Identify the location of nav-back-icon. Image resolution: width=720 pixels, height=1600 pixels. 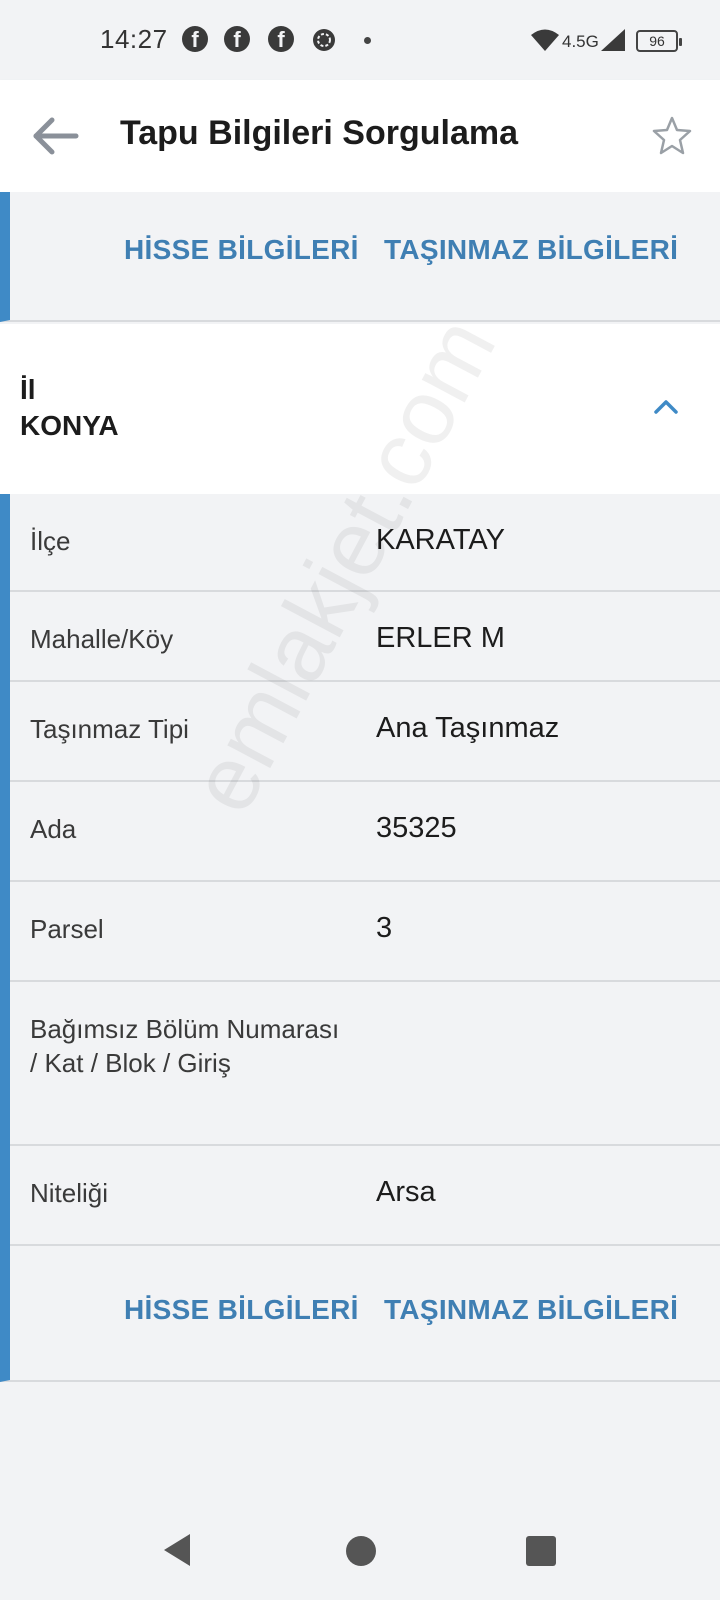
(178, 1552).